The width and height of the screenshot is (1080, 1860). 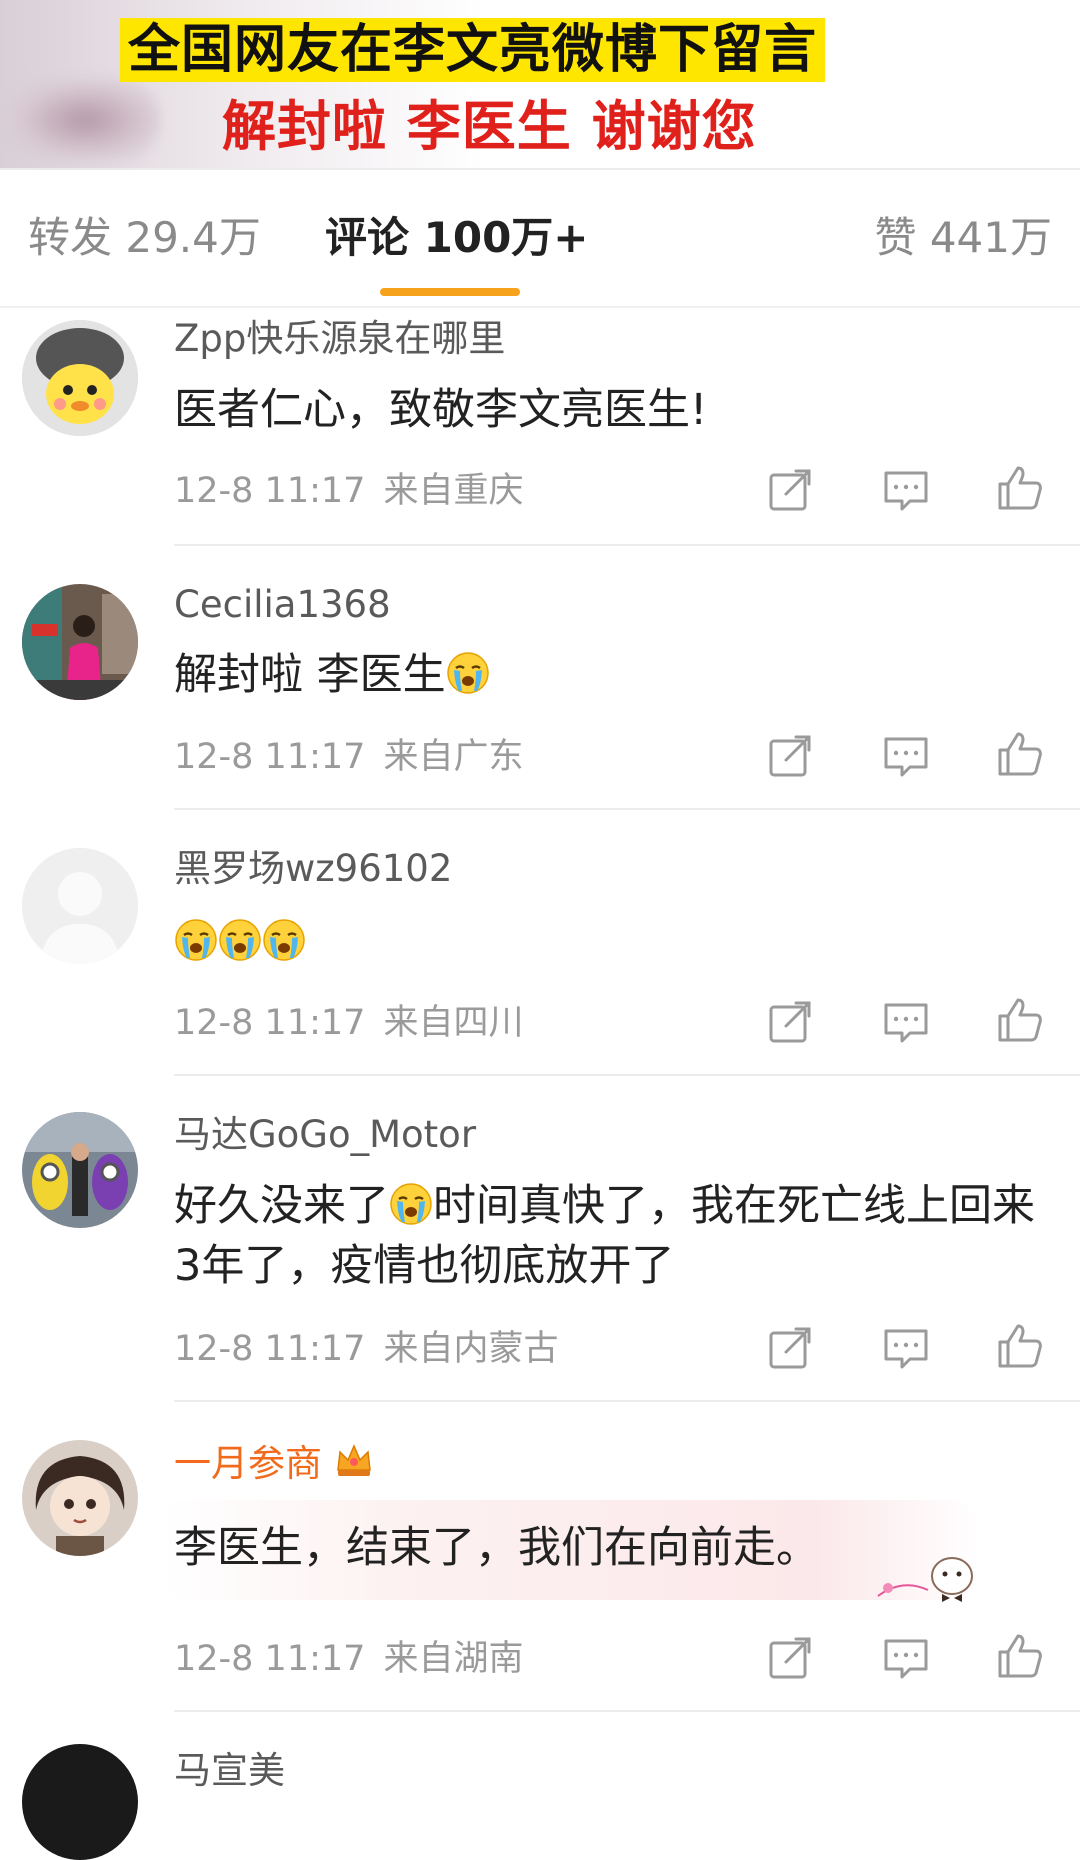 I want to click on comment-meta: 12-8 11:17 来自四川, so click(x=348, y=1023).